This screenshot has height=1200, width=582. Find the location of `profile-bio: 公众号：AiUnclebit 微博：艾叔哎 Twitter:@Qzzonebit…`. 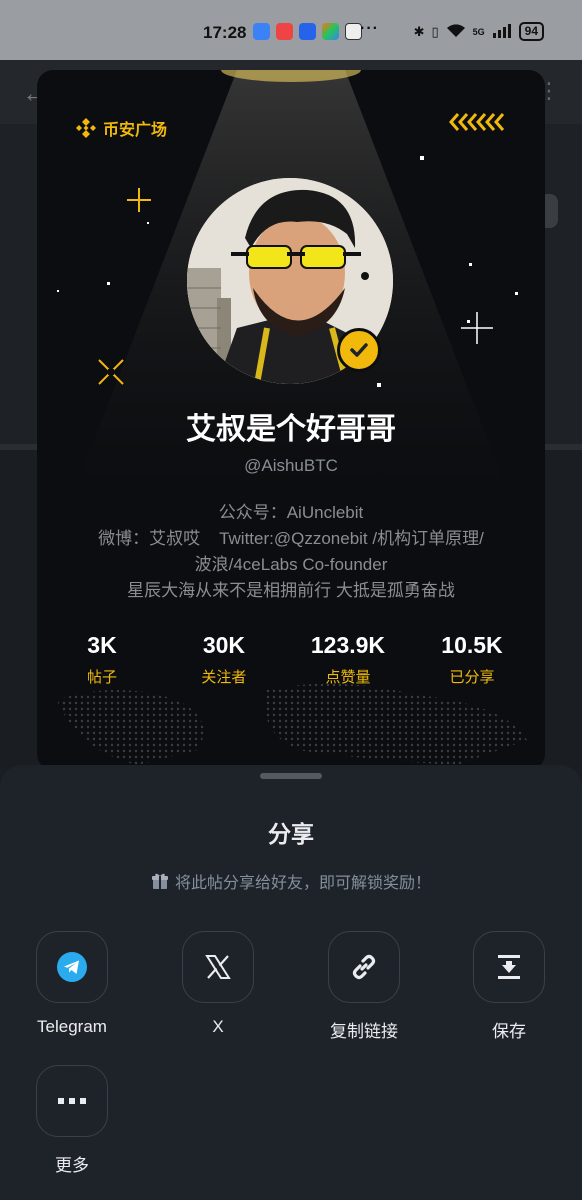

profile-bio: 公众号：AiUnclebit 微博：艾叔哎 Twitter:@Qzzonebit… is located at coordinates (291, 552).